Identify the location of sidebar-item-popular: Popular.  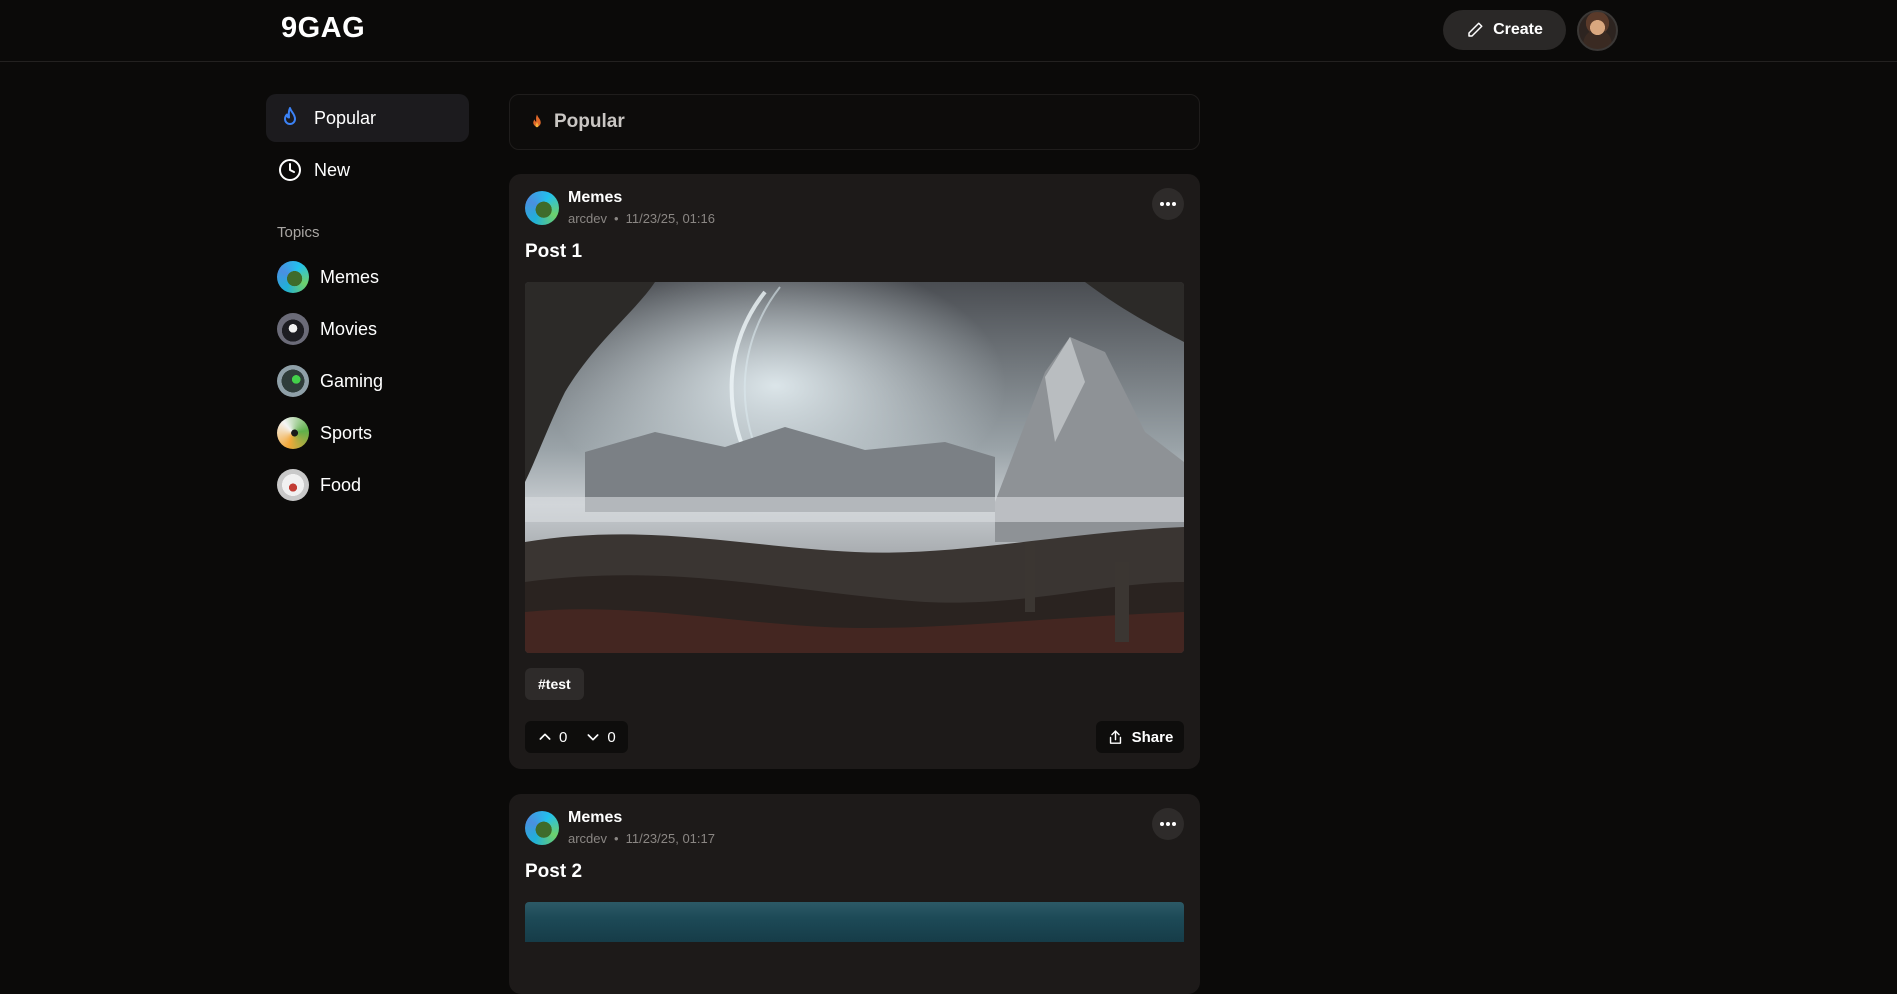
(367, 118).